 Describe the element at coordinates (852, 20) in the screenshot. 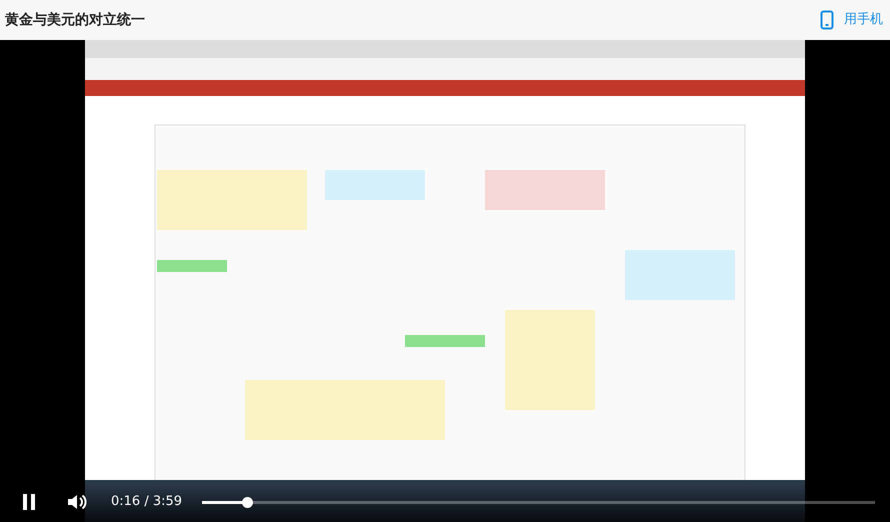

I see `mobile-link: 用手机` at that location.